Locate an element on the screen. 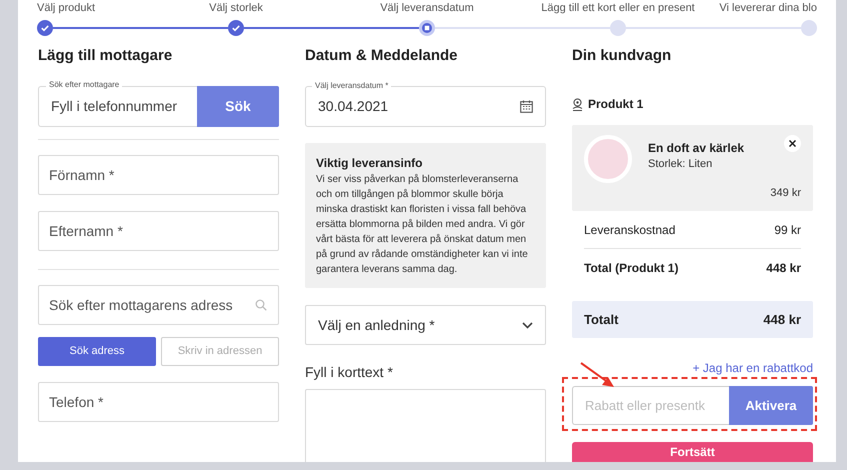  calendar-icon is located at coordinates (526, 106).